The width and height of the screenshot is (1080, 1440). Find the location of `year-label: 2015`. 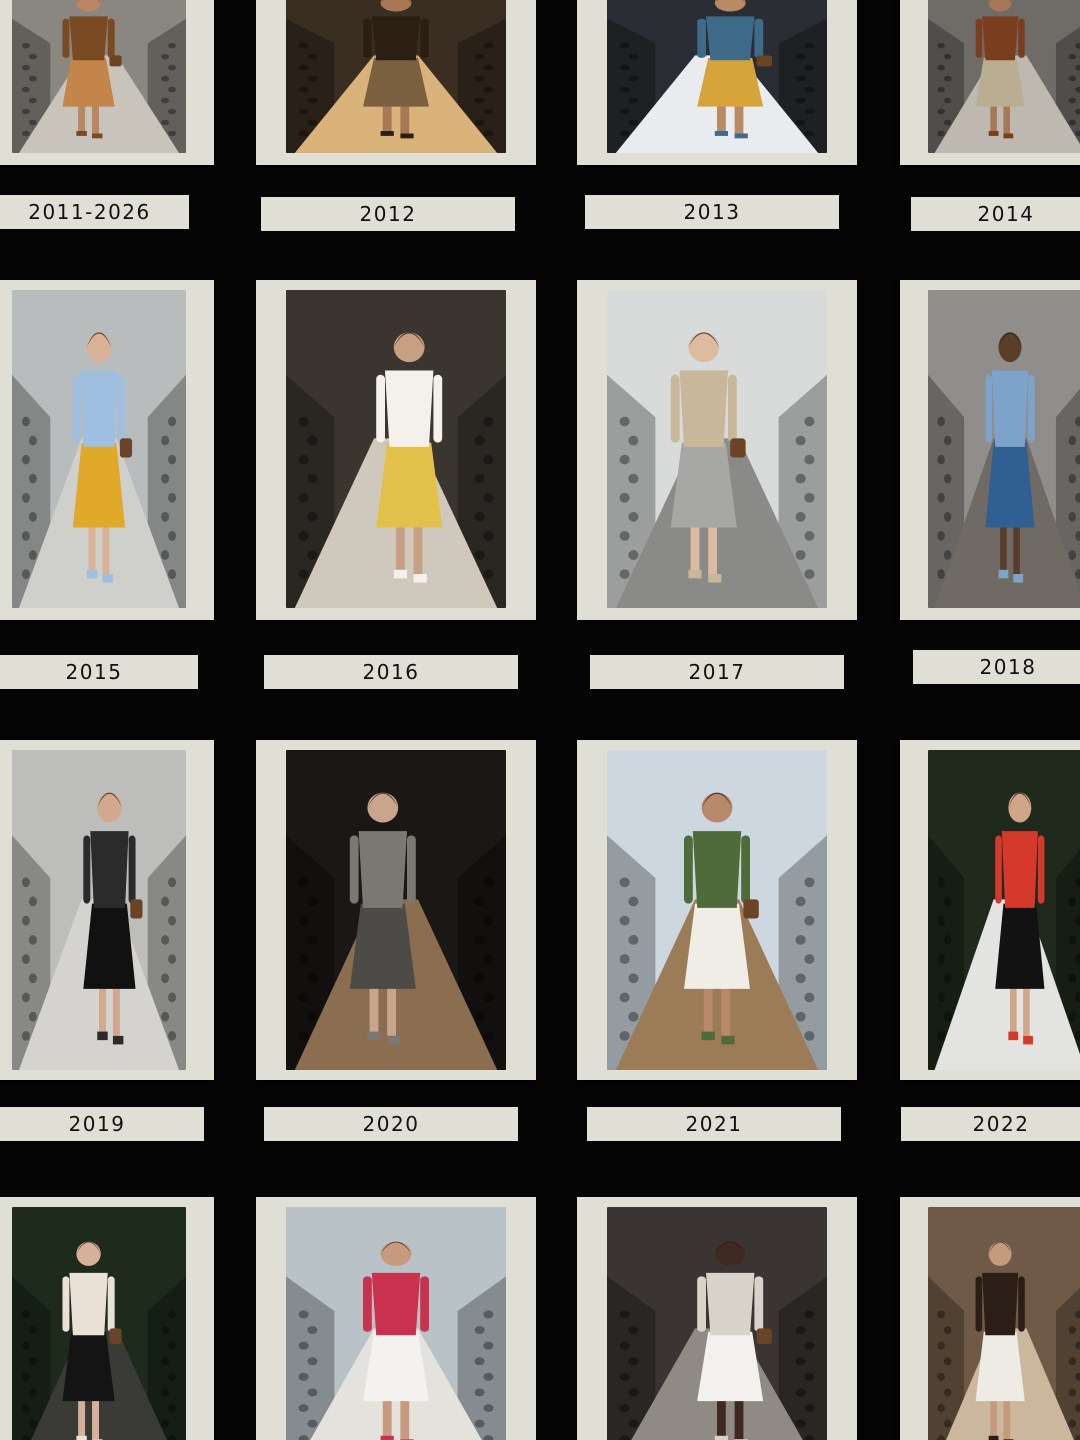

year-label: 2015 is located at coordinates (99, 672).